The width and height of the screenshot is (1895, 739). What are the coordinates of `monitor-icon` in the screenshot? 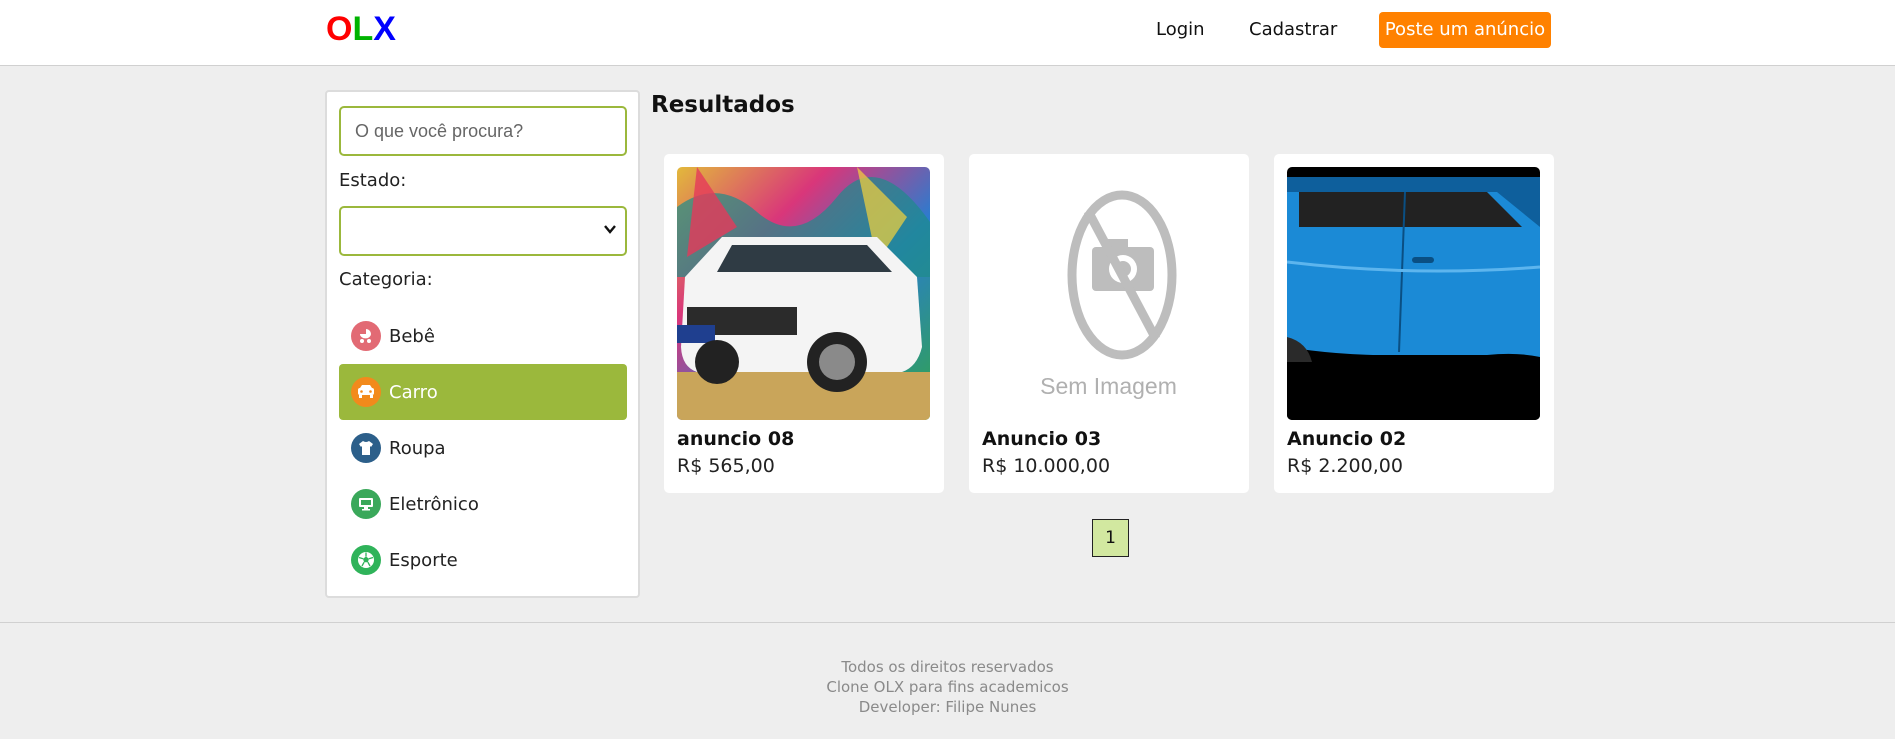 It's located at (366, 504).